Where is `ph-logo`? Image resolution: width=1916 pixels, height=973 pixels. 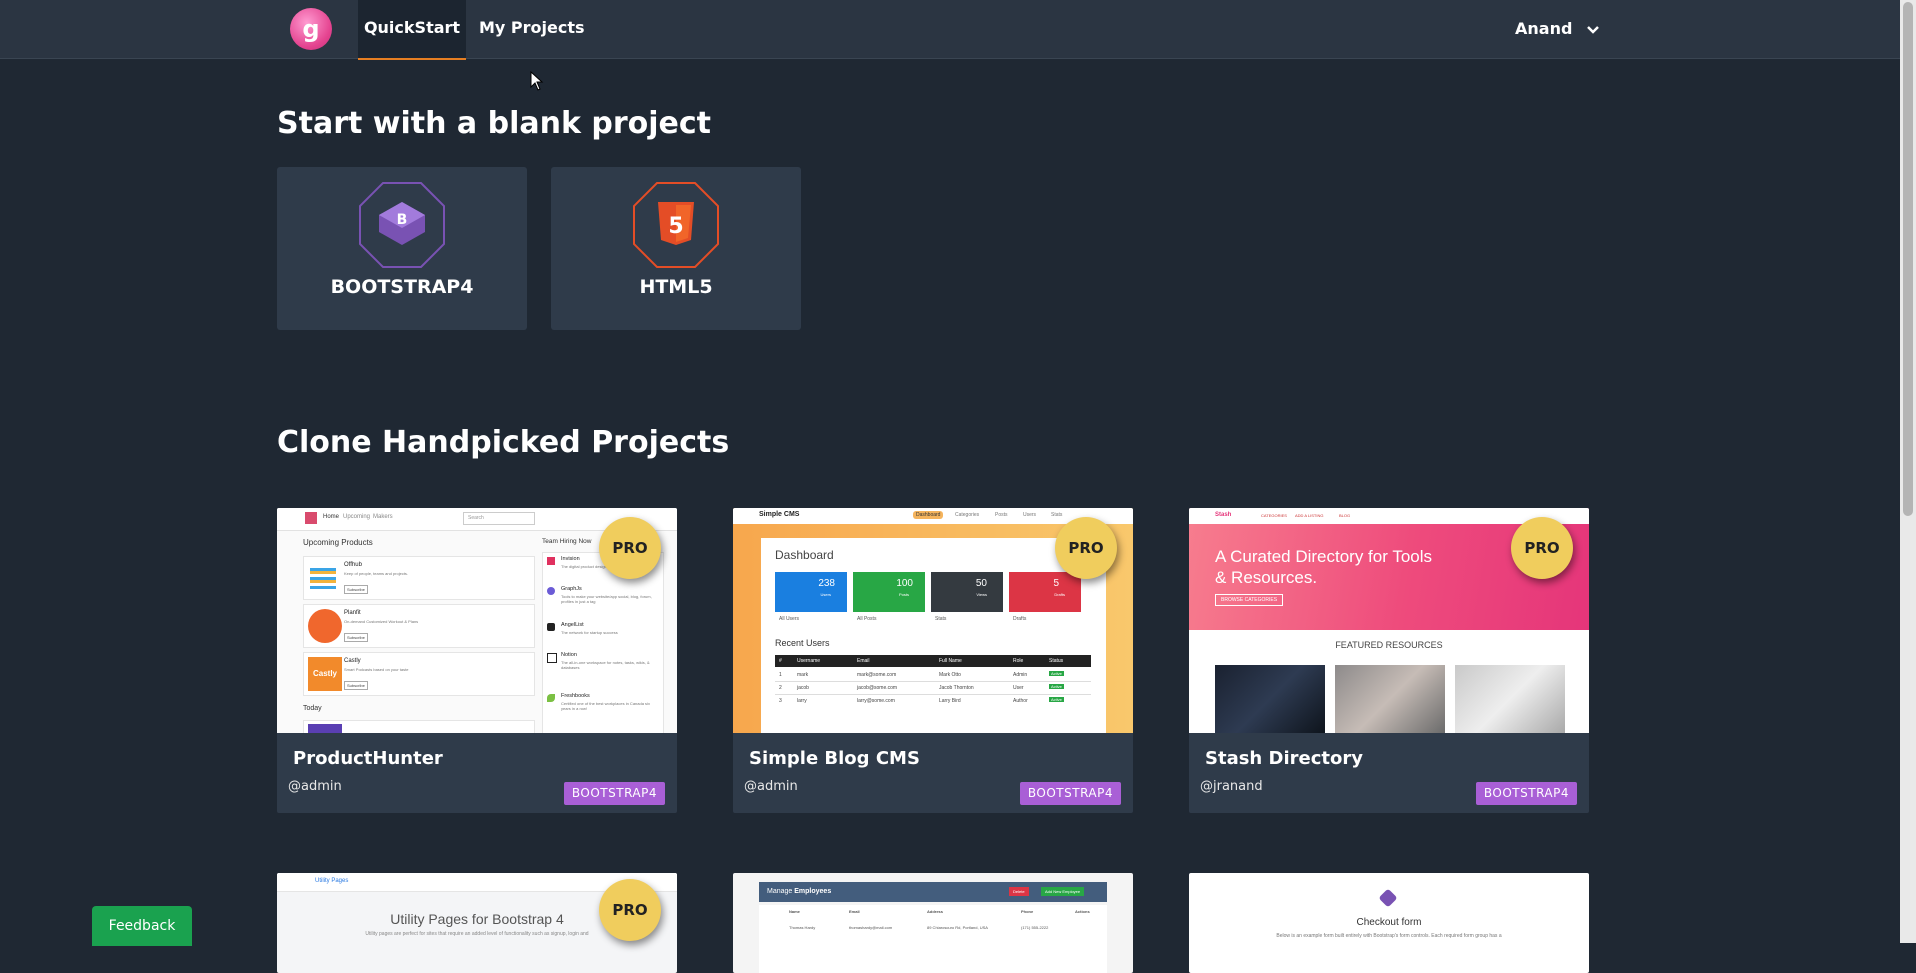 ph-logo is located at coordinates (311, 518).